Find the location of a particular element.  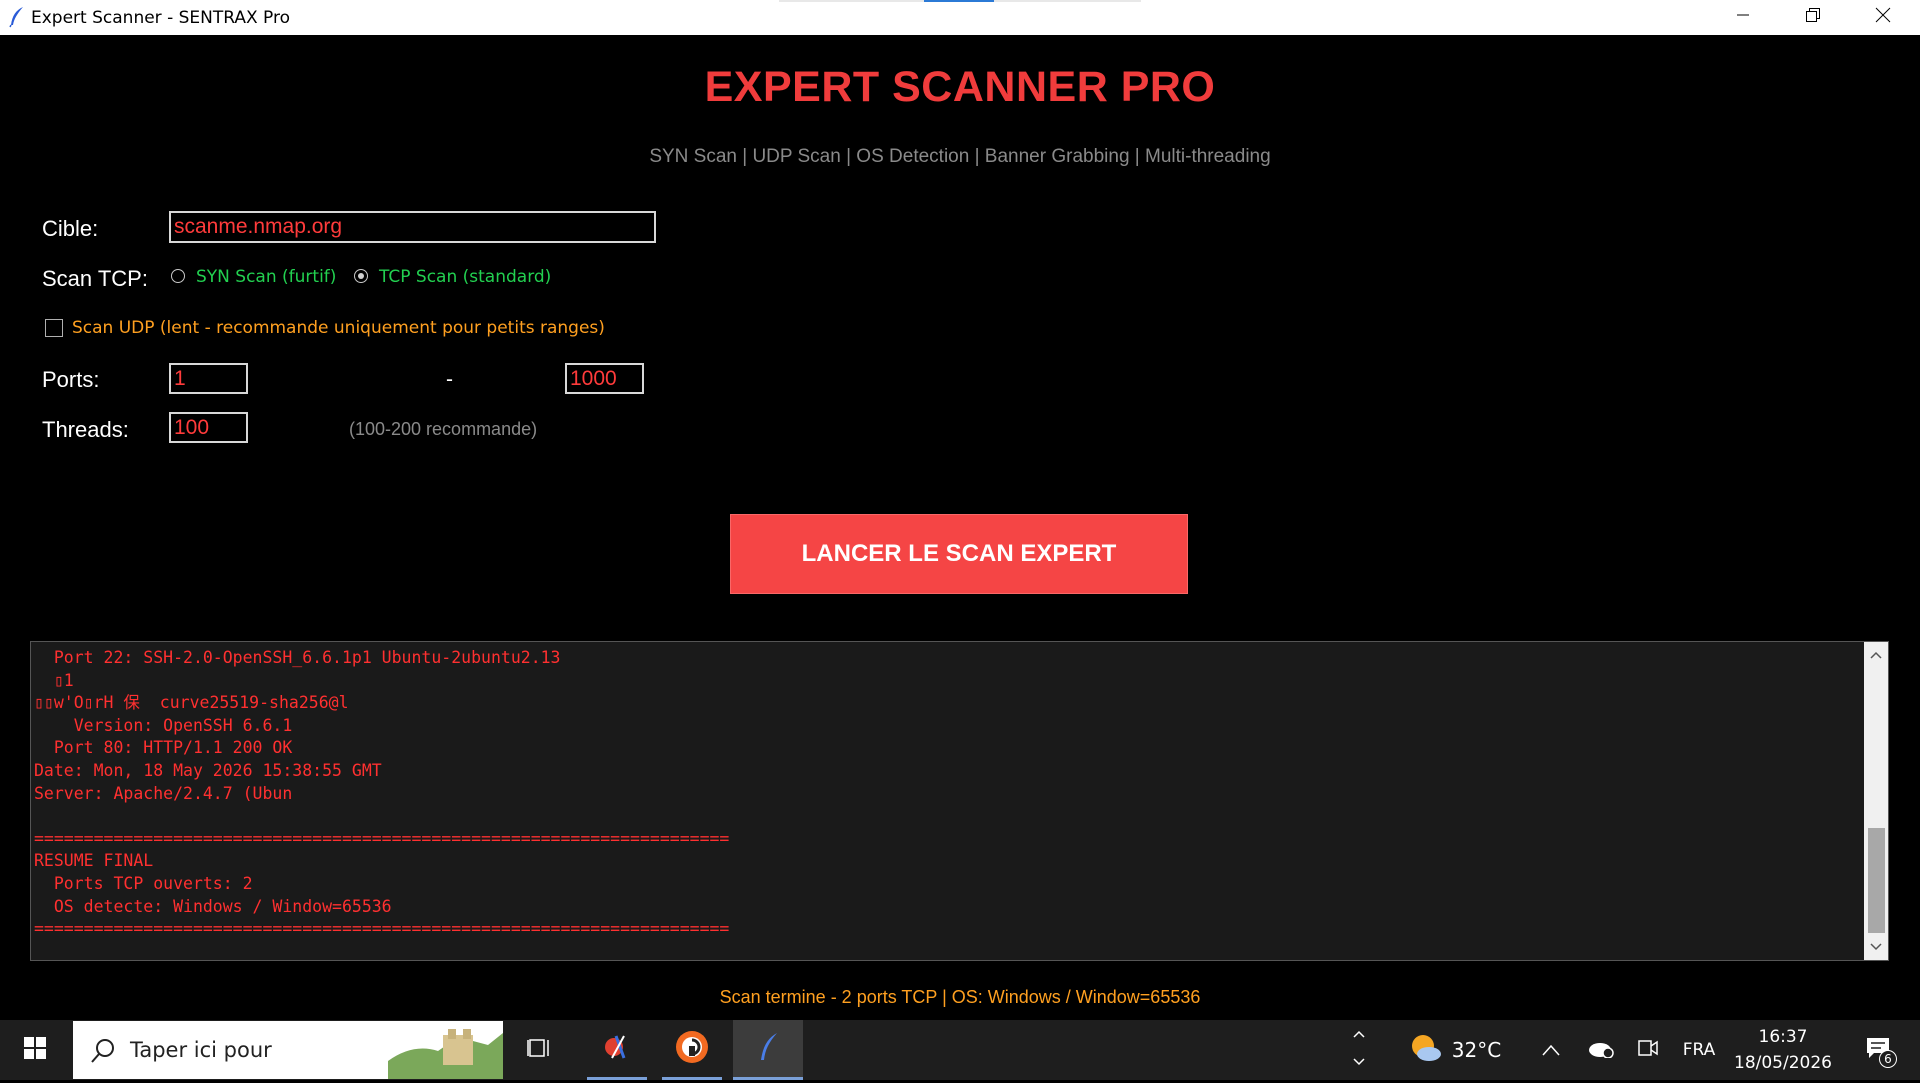

taskbar-app-circle is located at coordinates (692, 1050).